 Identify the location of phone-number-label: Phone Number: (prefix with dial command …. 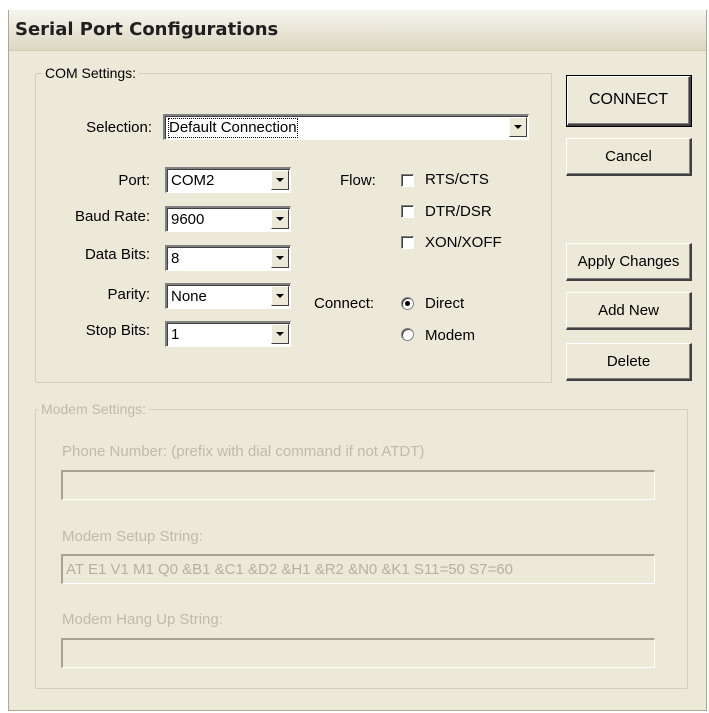
(243, 451).